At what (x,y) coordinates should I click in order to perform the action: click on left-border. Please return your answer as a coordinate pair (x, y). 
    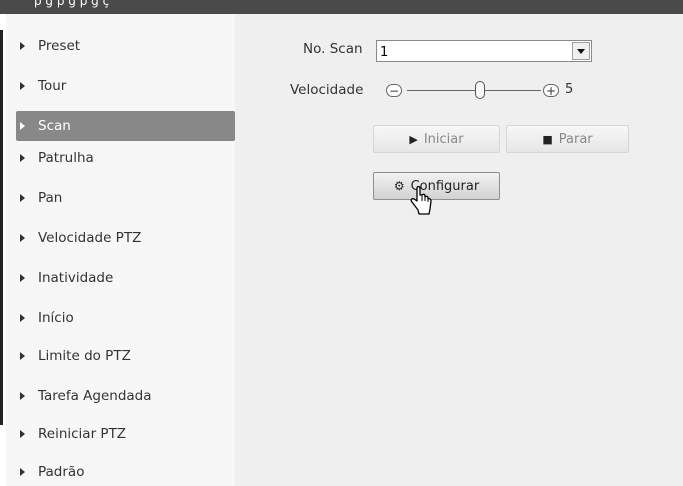
    Looking at the image, I should click on (1, 227).